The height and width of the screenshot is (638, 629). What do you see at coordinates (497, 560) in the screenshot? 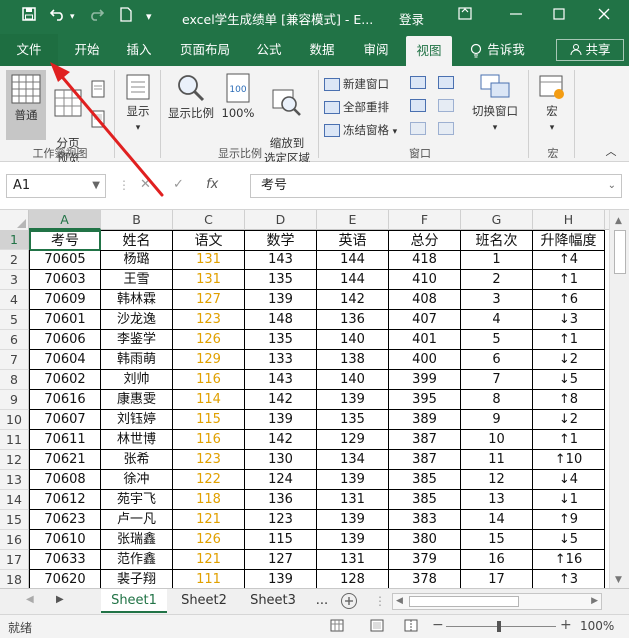
I see `table-cell: 16` at bounding box center [497, 560].